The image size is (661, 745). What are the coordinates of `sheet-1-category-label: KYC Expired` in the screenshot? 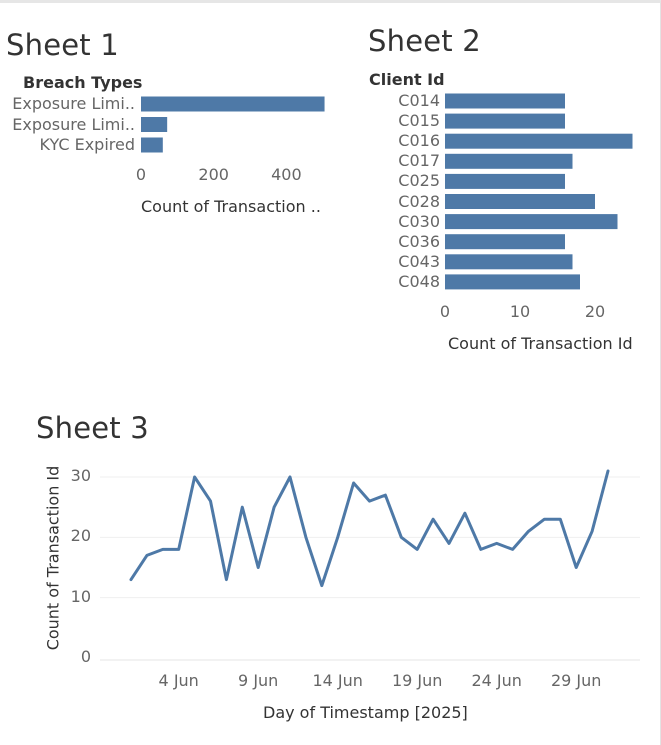 It's located at (87, 144).